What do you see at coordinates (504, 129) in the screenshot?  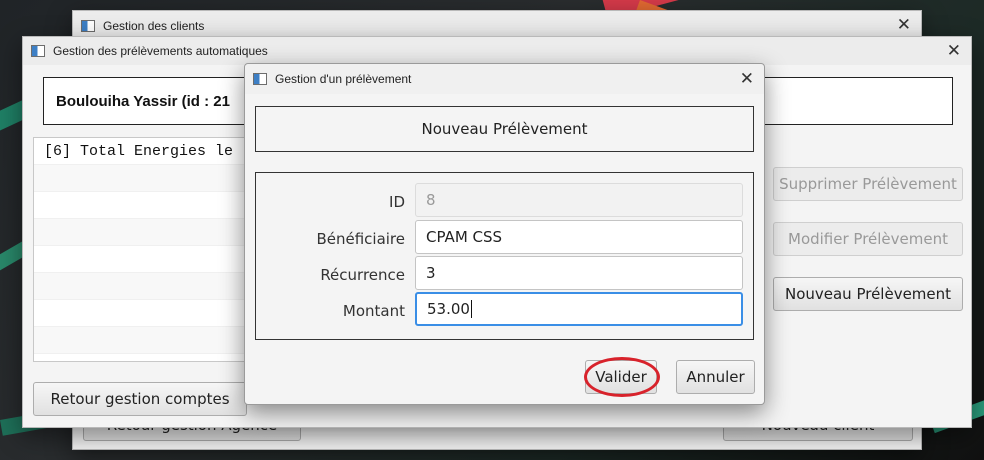 I see `dialog-header: Nouveau Prélèvement` at bounding box center [504, 129].